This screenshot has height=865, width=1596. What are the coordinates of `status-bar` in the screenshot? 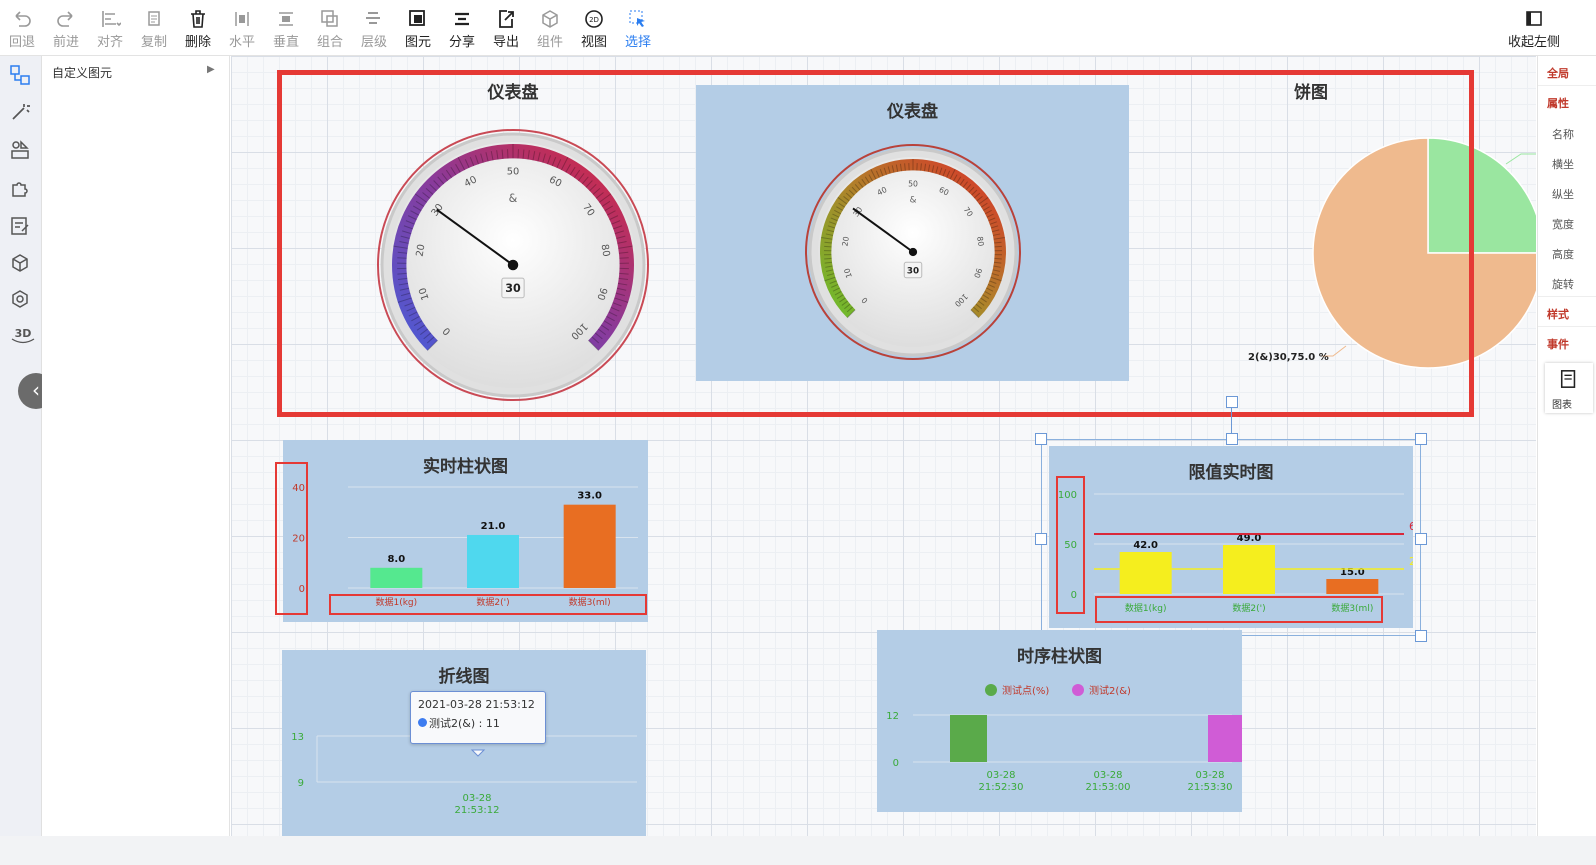 It's located at (798, 850).